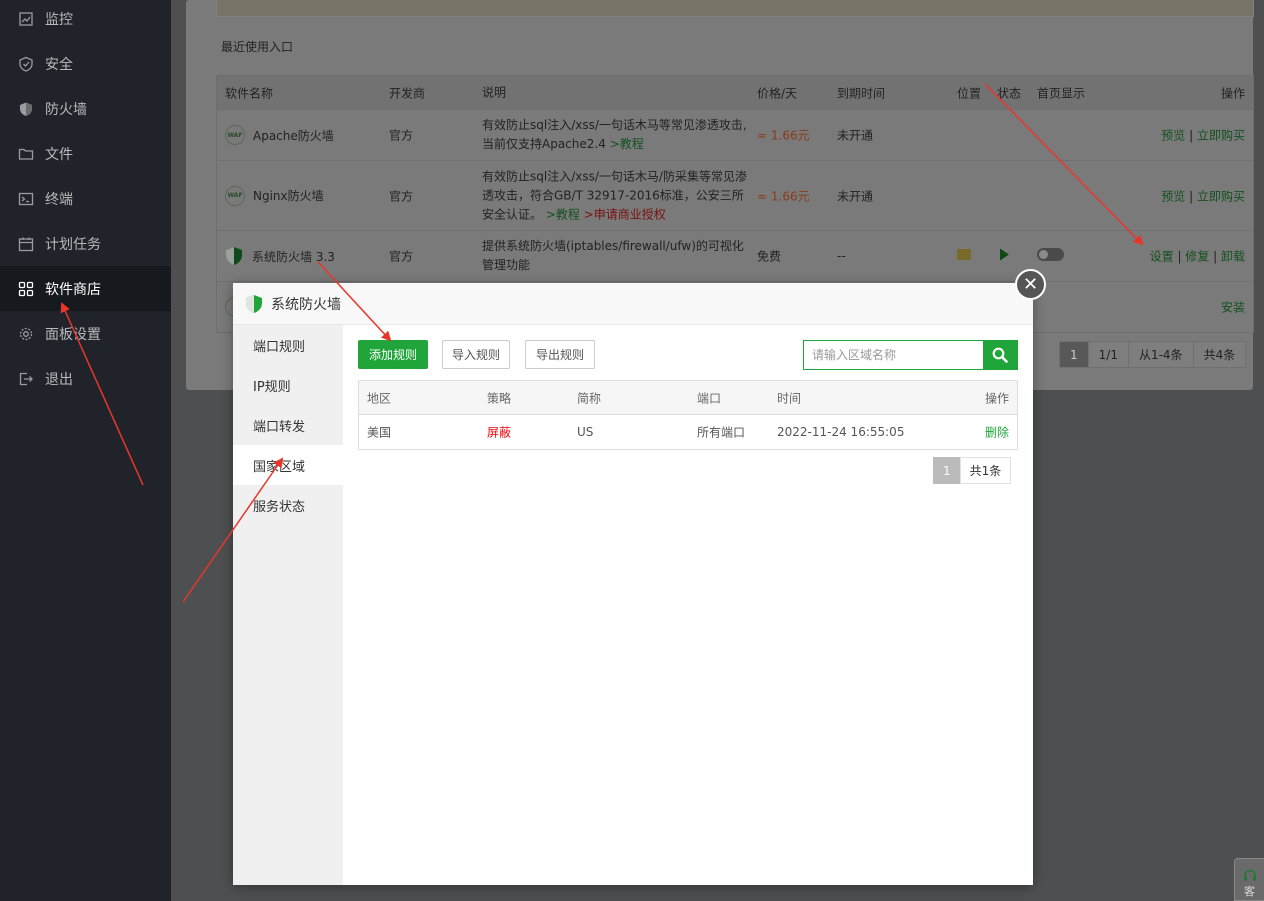 The height and width of the screenshot is (901, 1264). What do you see at coordinates (1232, 93) in the screenshot?
I see `header-op: 操作` at bounding box center [1232, 93].